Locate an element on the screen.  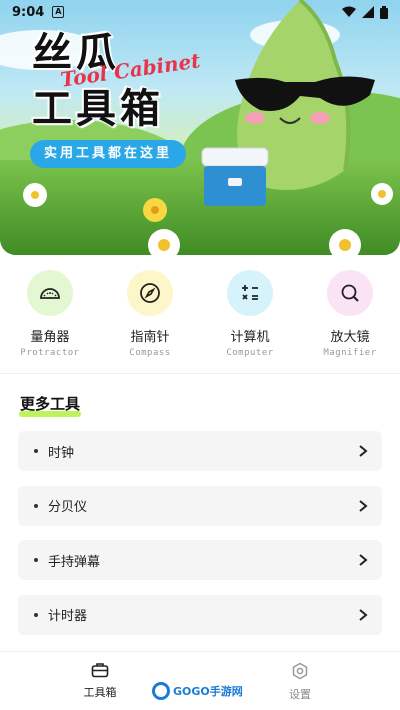
tool-name: 指南针 is located at coordinates (150, 337).